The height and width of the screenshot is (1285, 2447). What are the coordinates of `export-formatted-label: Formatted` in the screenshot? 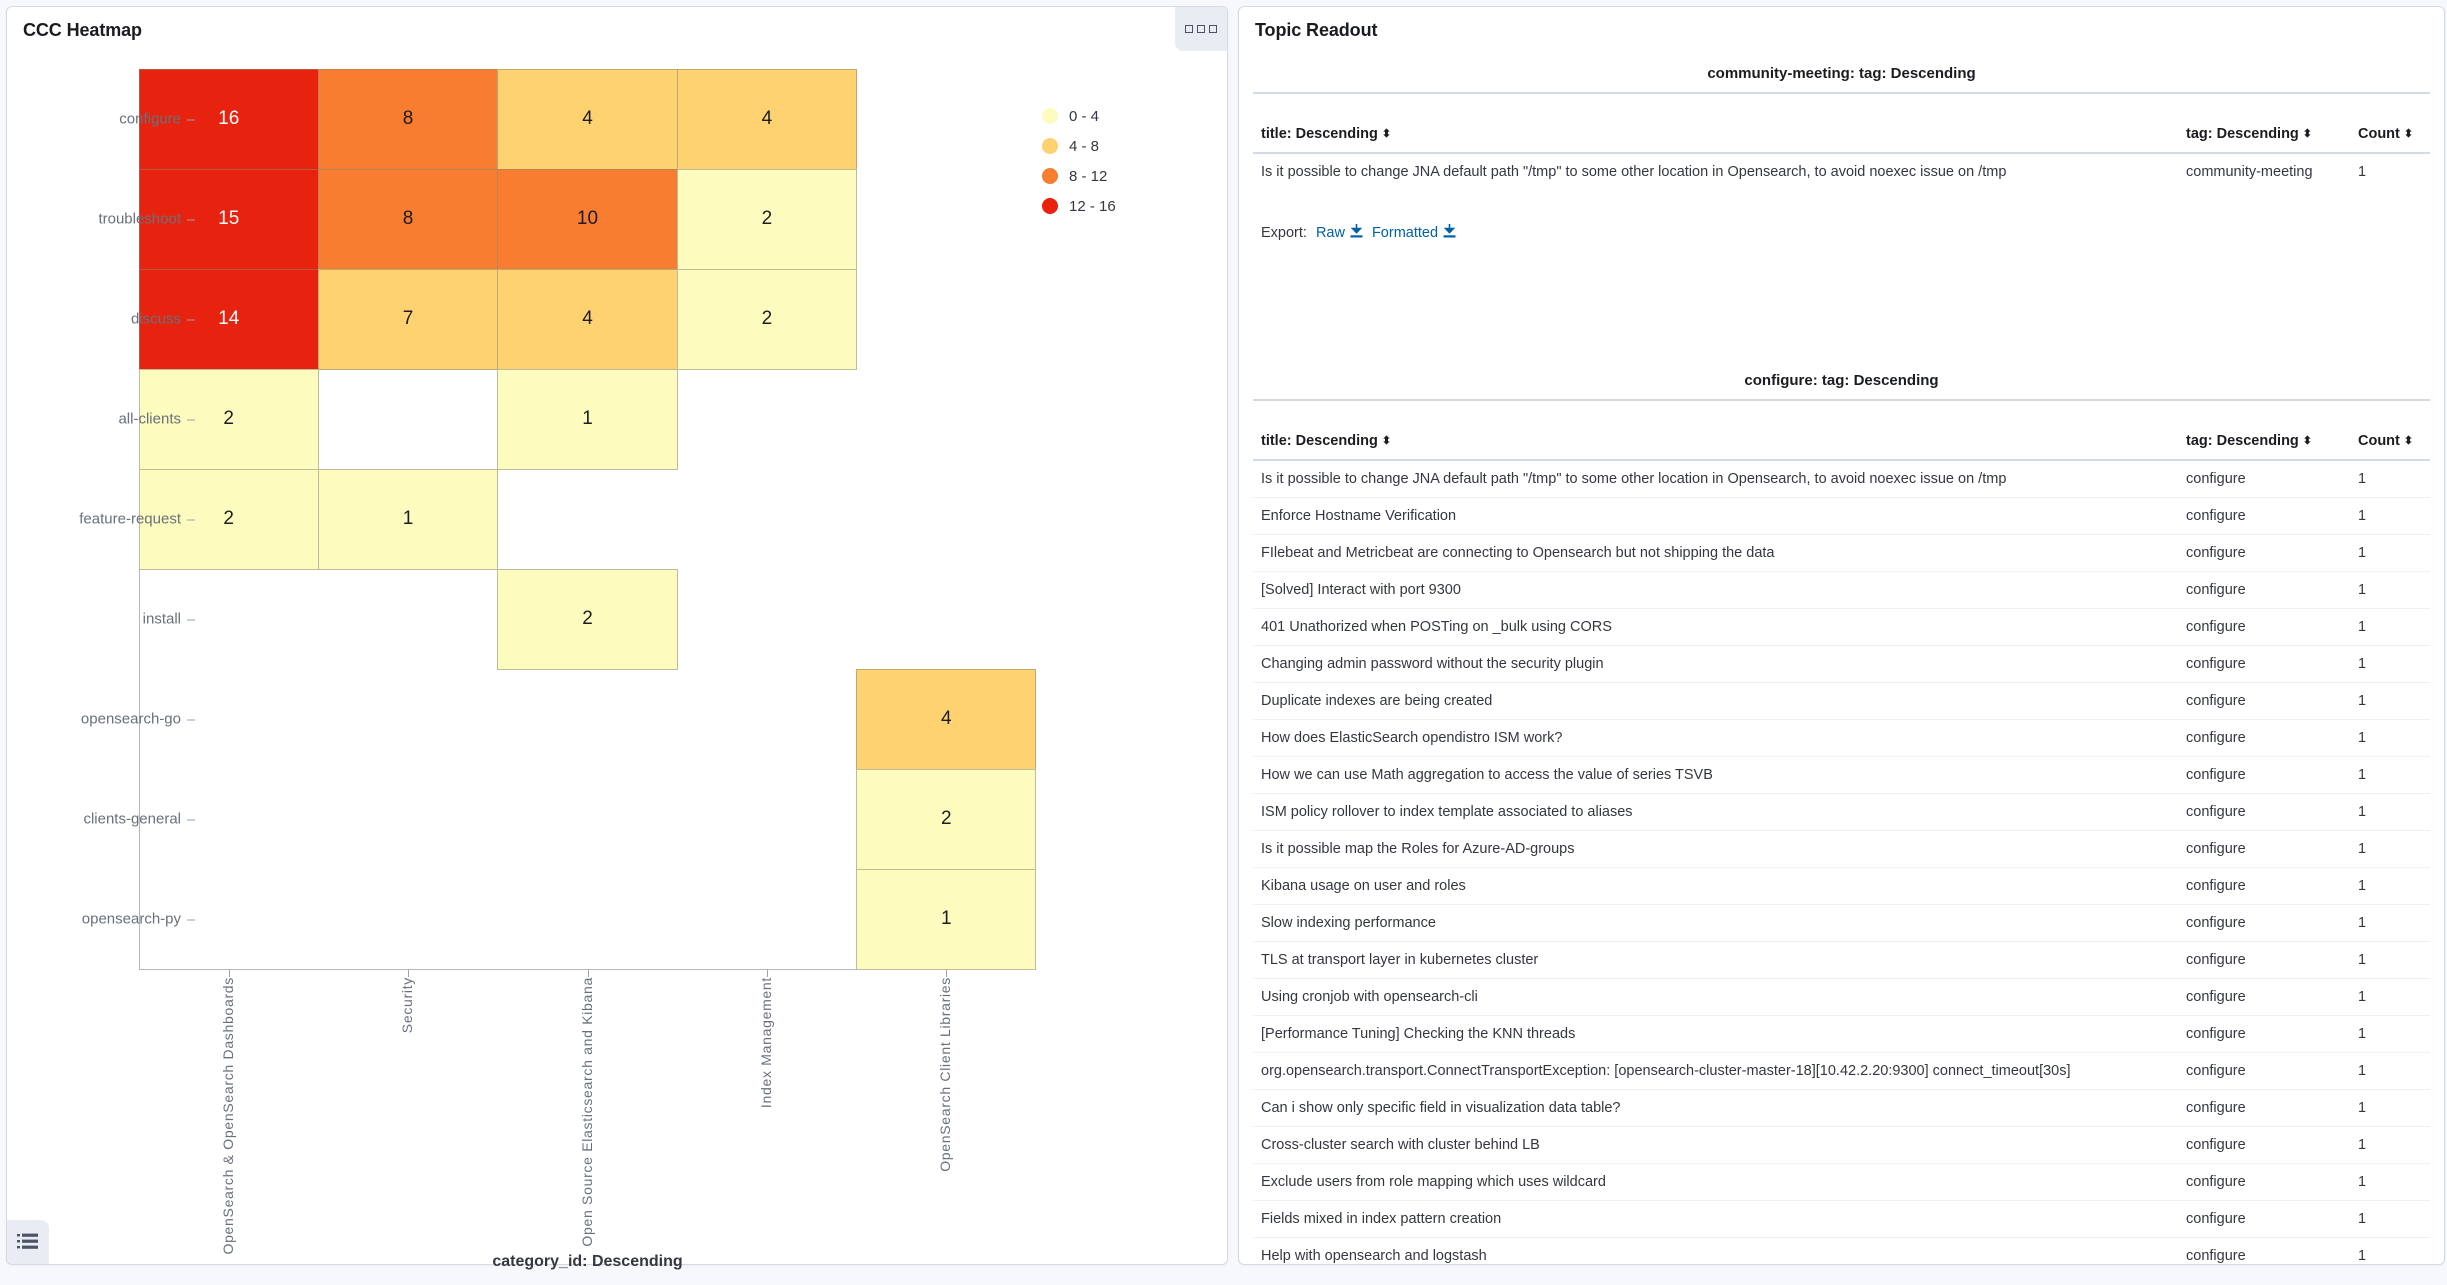 It's located at (1405, 233).